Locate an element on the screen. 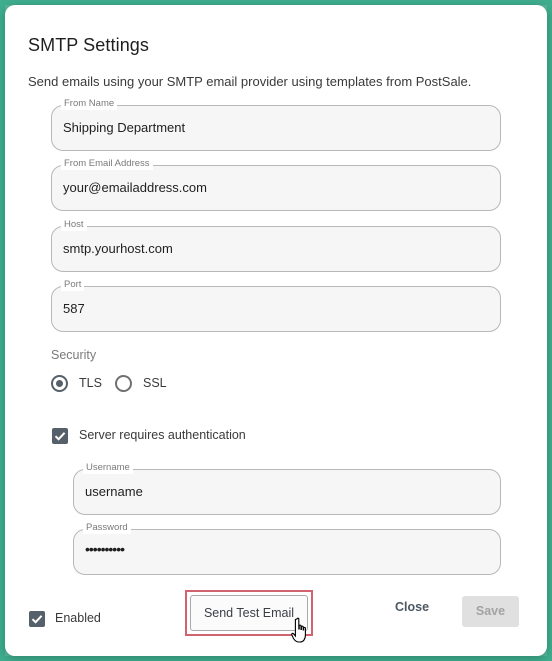 The height and width of the screenshot is (661, 552). security-label: Security is located at coordinates (74, 355).